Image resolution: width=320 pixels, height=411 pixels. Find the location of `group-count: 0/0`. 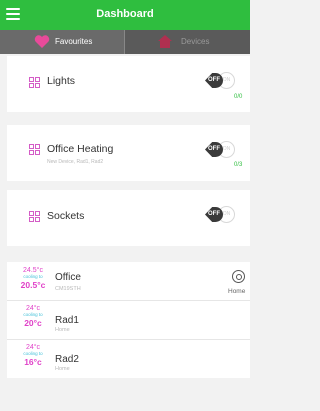

group-count: 0/0 is located at coordinates (238, 97).